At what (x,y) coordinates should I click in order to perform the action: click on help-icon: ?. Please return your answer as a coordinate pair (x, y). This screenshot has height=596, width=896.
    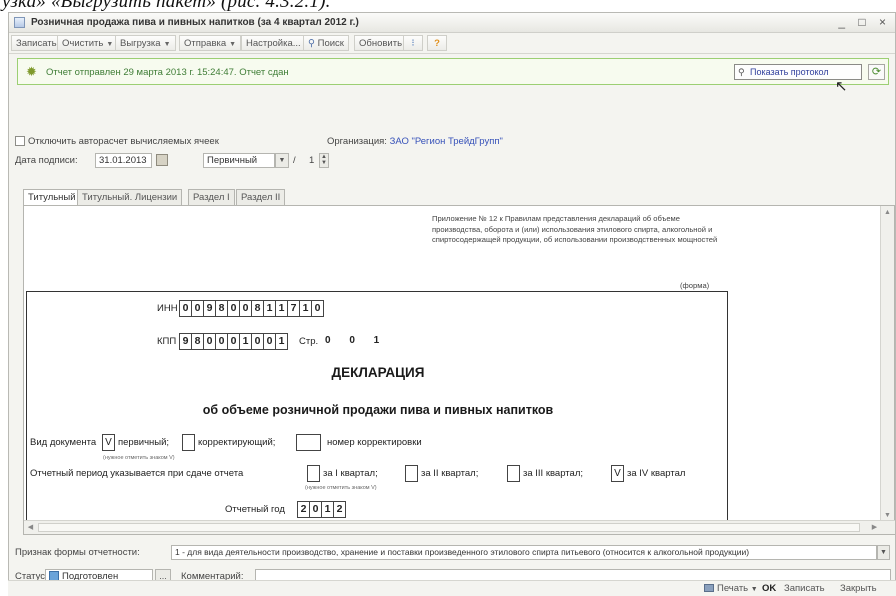
    Looking at the image, I should click on (437, 43).